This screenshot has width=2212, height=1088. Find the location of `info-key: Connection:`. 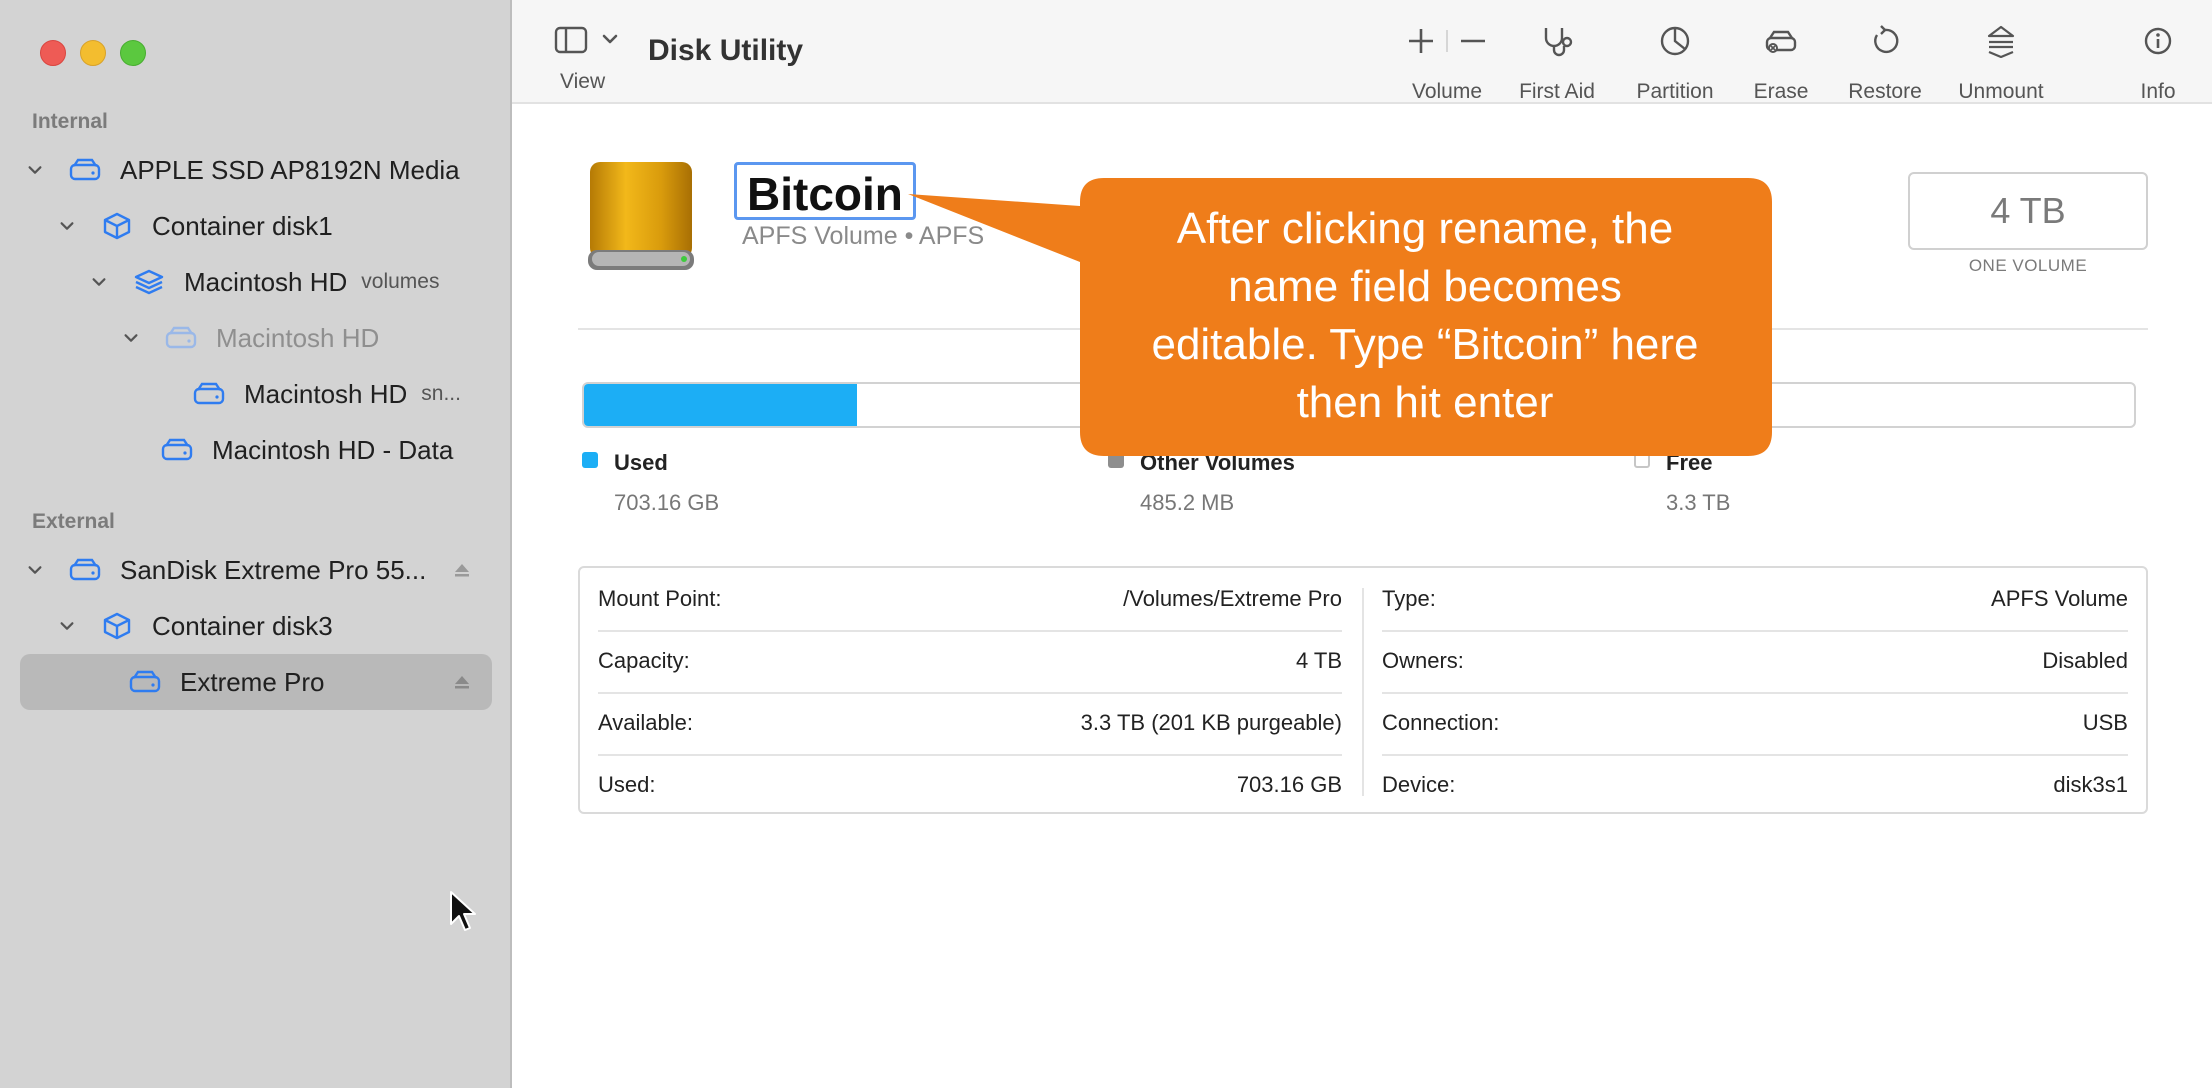

info-key: Connection: is located at coordinates (1441, 722).